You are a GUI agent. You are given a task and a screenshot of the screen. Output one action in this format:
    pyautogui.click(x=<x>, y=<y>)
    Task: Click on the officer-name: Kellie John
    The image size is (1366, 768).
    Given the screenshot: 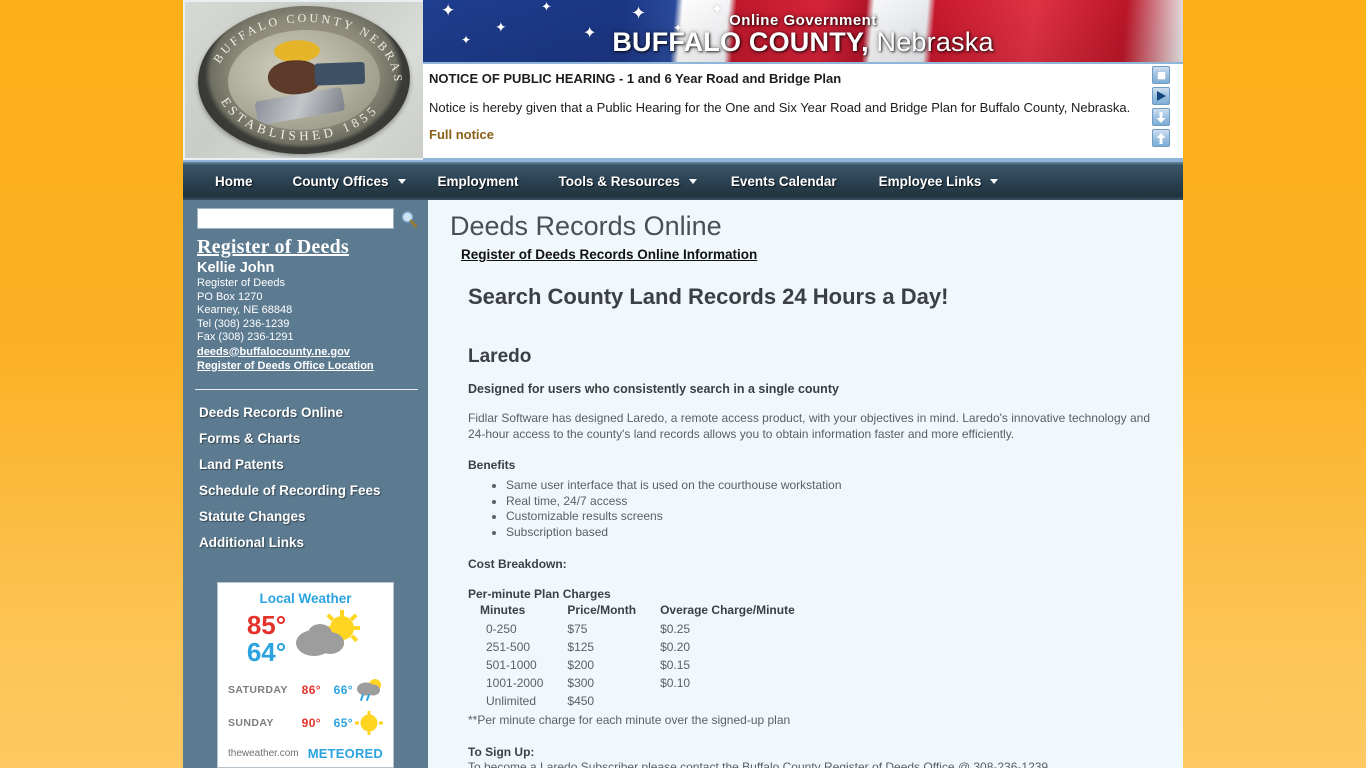 What is the action you would take?
    pyautogui.click(x=236, y=268)
    